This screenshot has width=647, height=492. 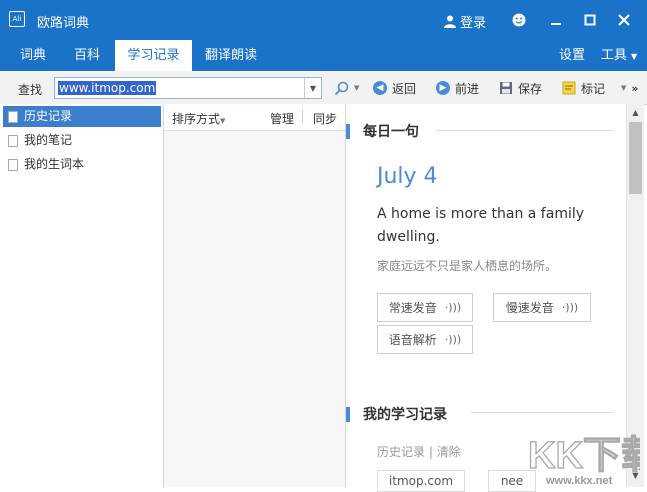 I want to click on tab-encyclopedia: 百科, so click(x=87, y=55).